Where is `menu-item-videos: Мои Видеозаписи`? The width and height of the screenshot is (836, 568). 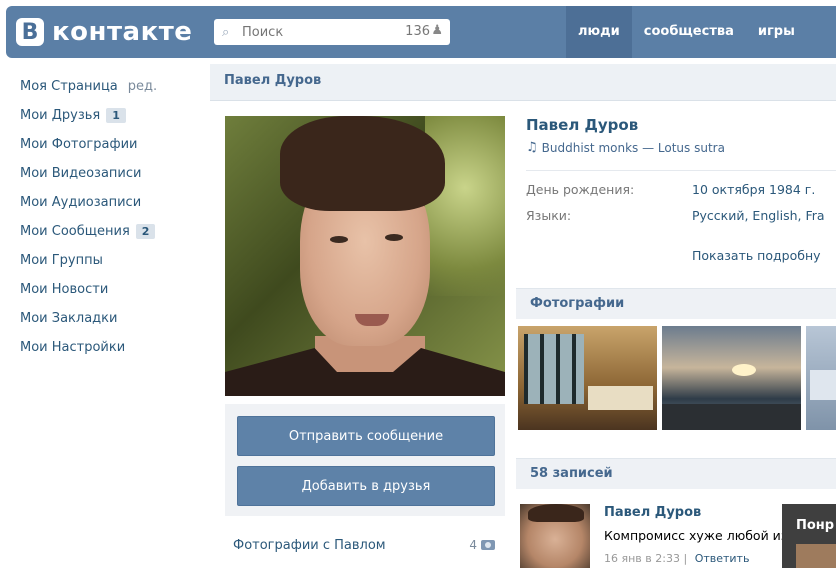 menu-item-videos: Мои Видеозаписи is located at coordinates (110, 173).